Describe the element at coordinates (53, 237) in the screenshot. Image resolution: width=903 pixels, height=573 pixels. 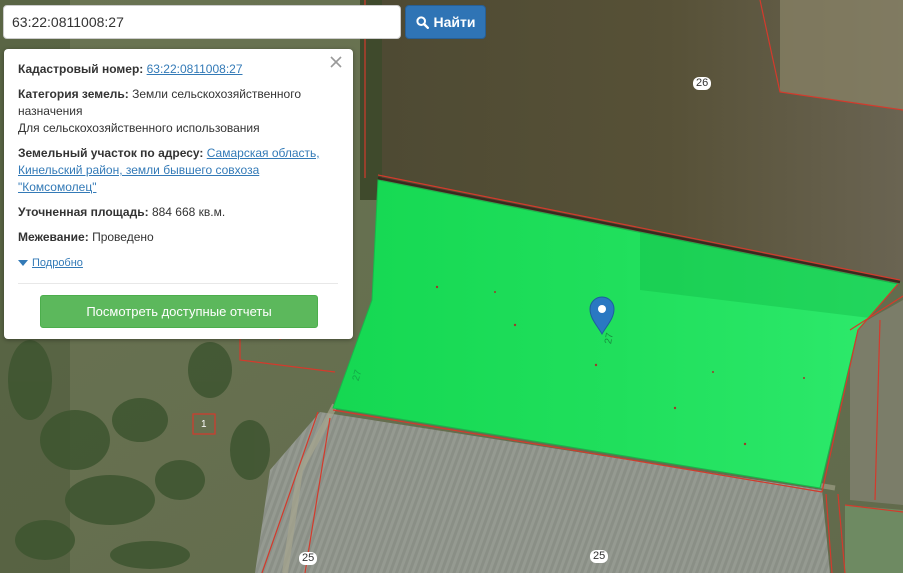
I see `survey-label: Межевание:` at that location.